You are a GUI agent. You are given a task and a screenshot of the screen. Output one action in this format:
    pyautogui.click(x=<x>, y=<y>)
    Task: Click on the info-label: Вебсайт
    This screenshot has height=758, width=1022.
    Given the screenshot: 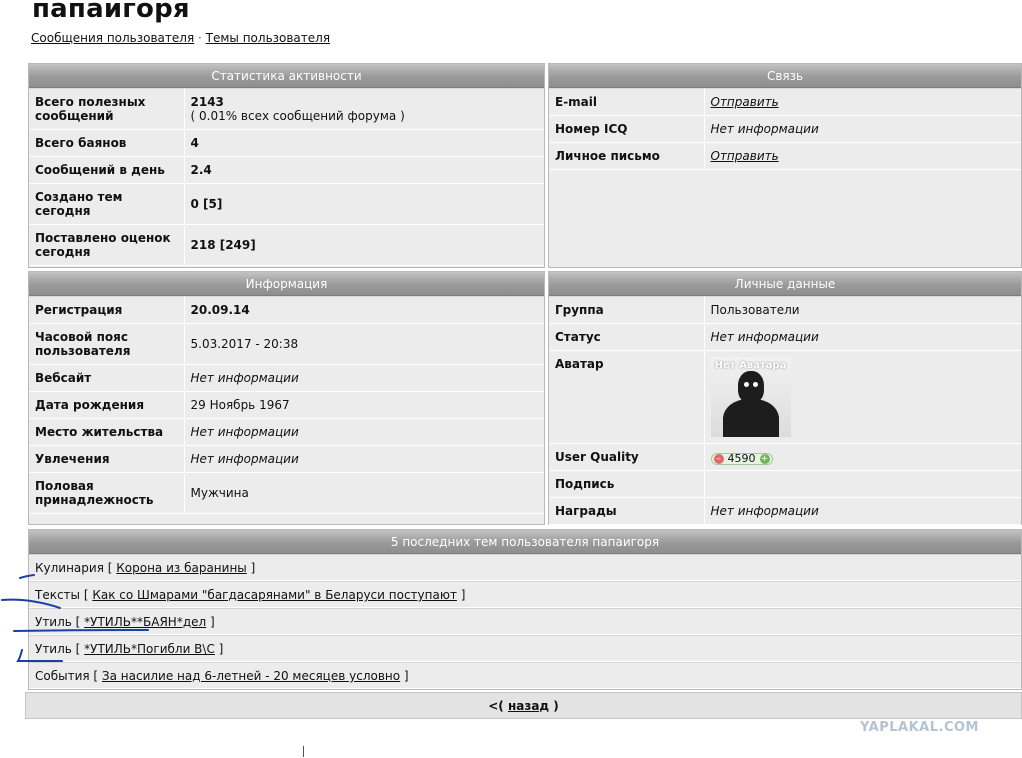 What is the action you would take?
    pyautogui.click(x=107, y=378)
    